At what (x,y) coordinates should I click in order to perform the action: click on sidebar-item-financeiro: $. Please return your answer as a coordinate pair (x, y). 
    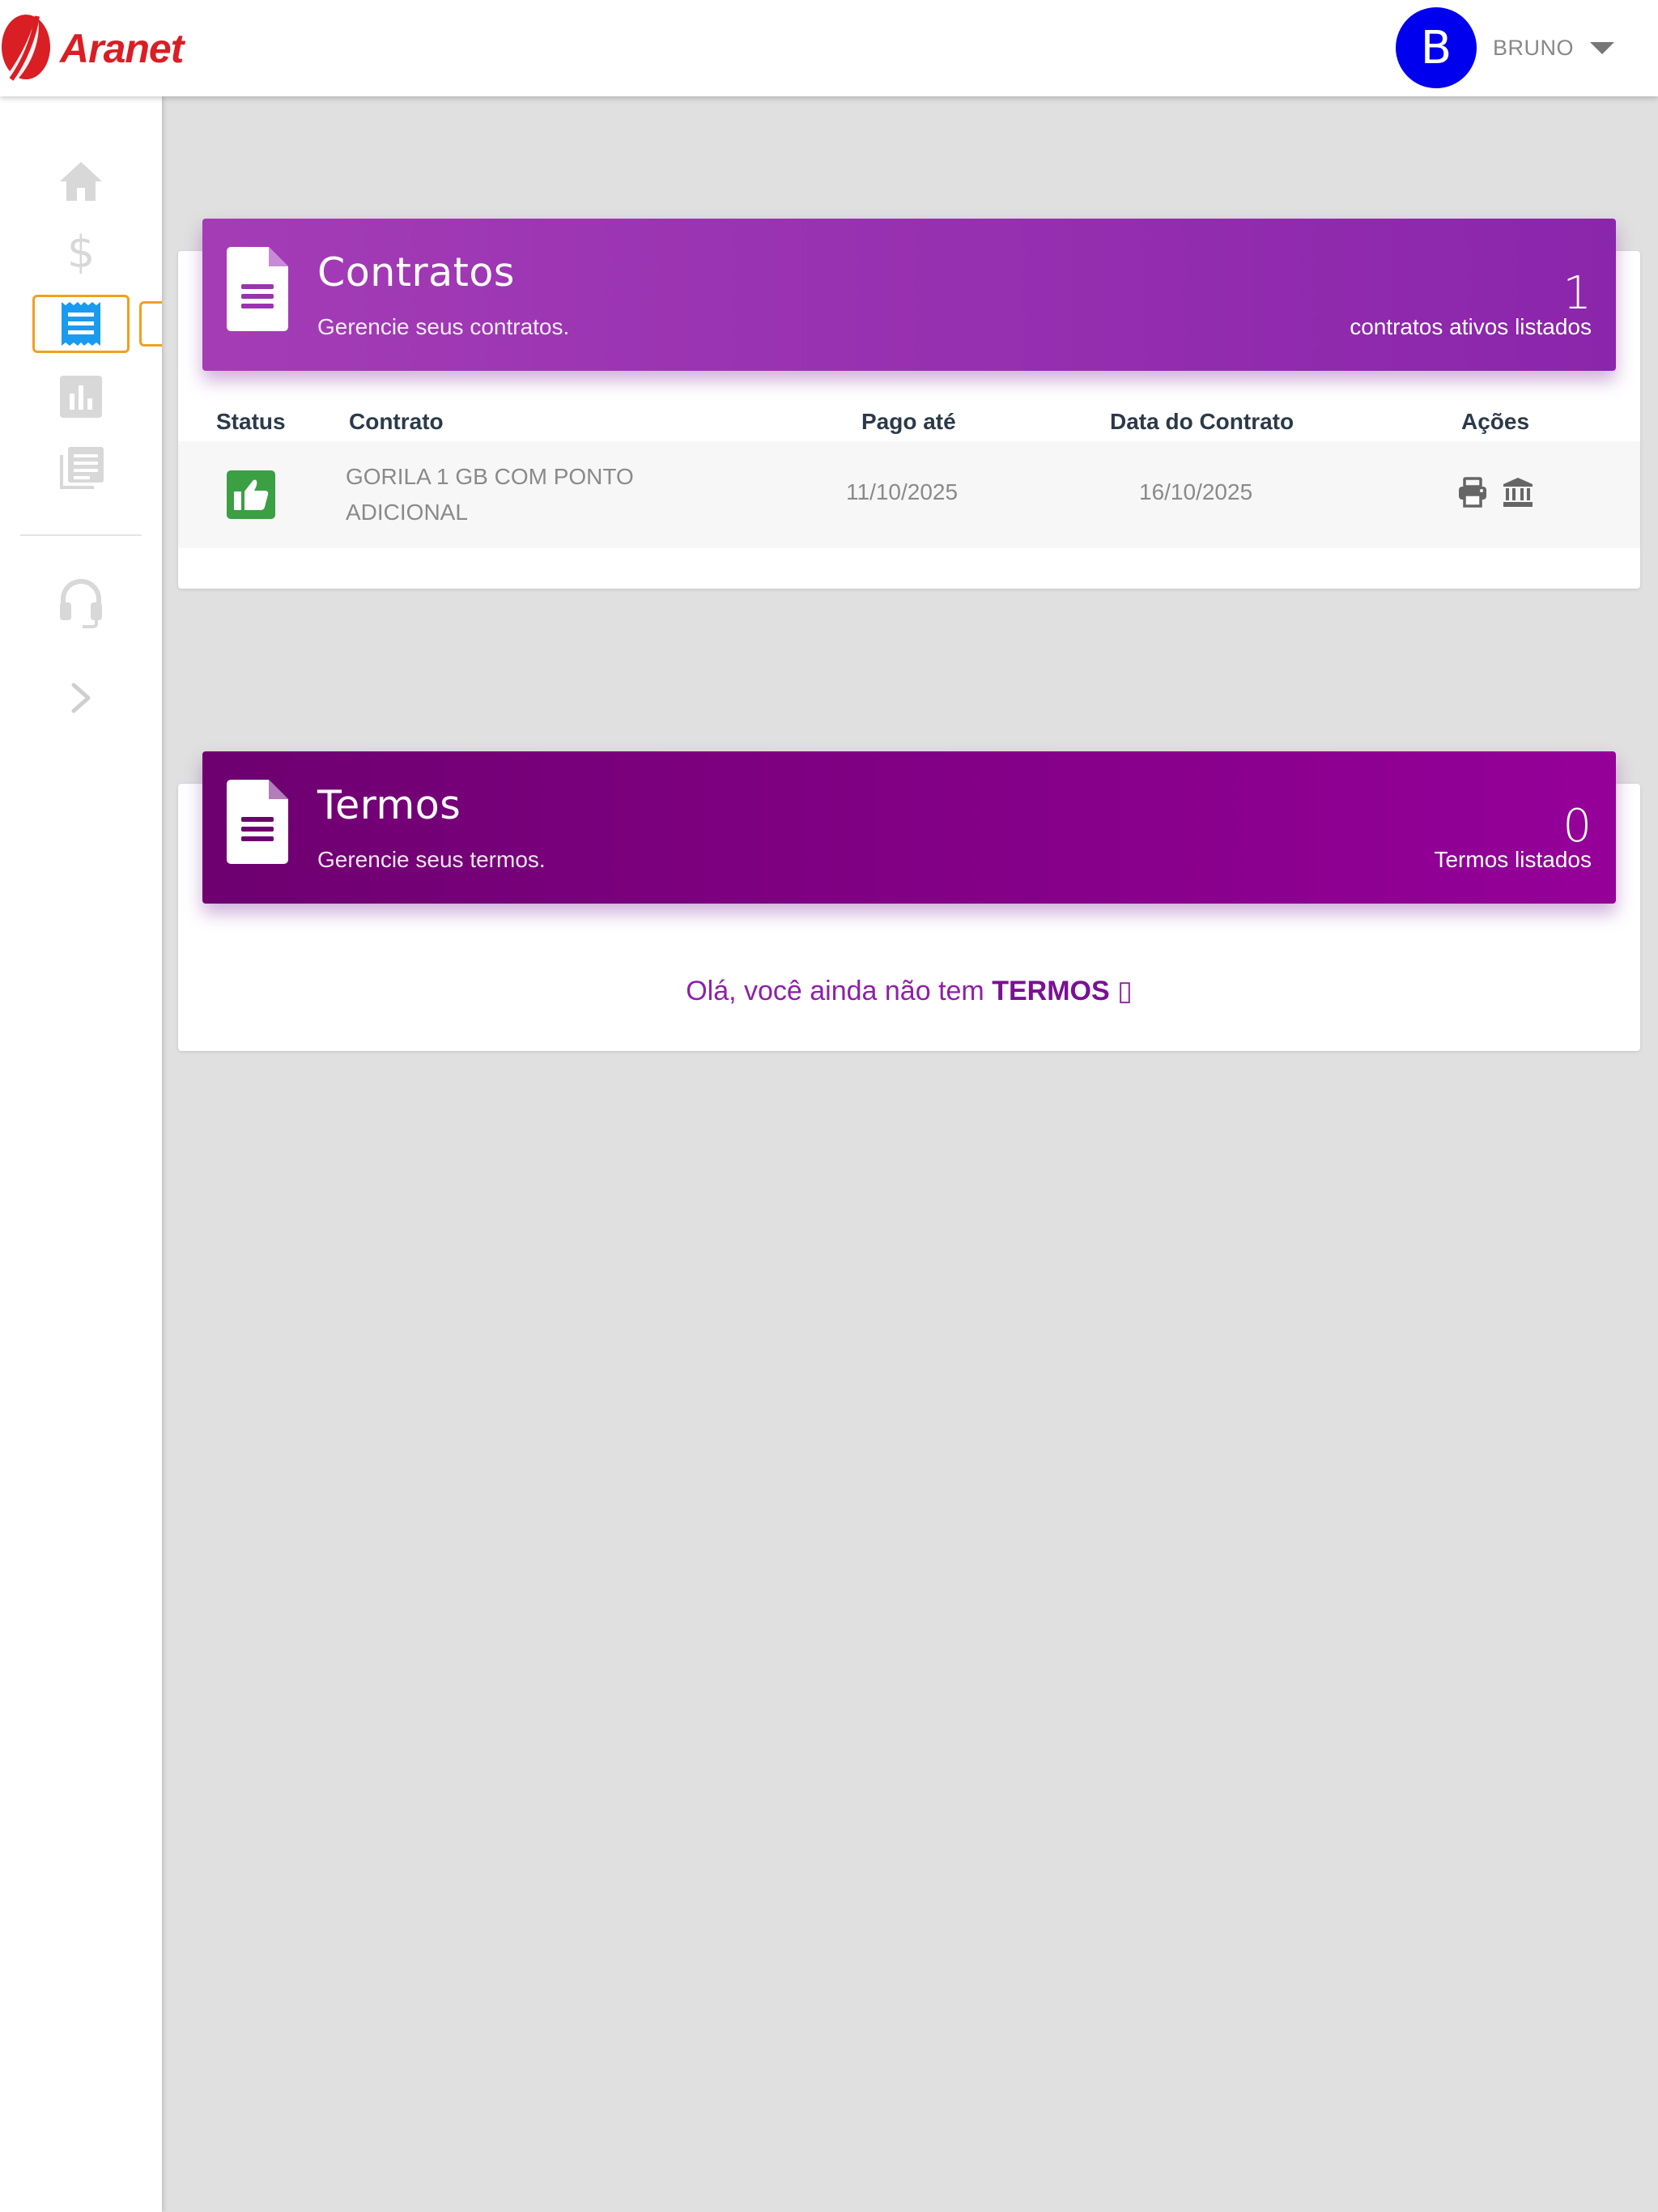
    Looking at the image, I should click on (81, 253).